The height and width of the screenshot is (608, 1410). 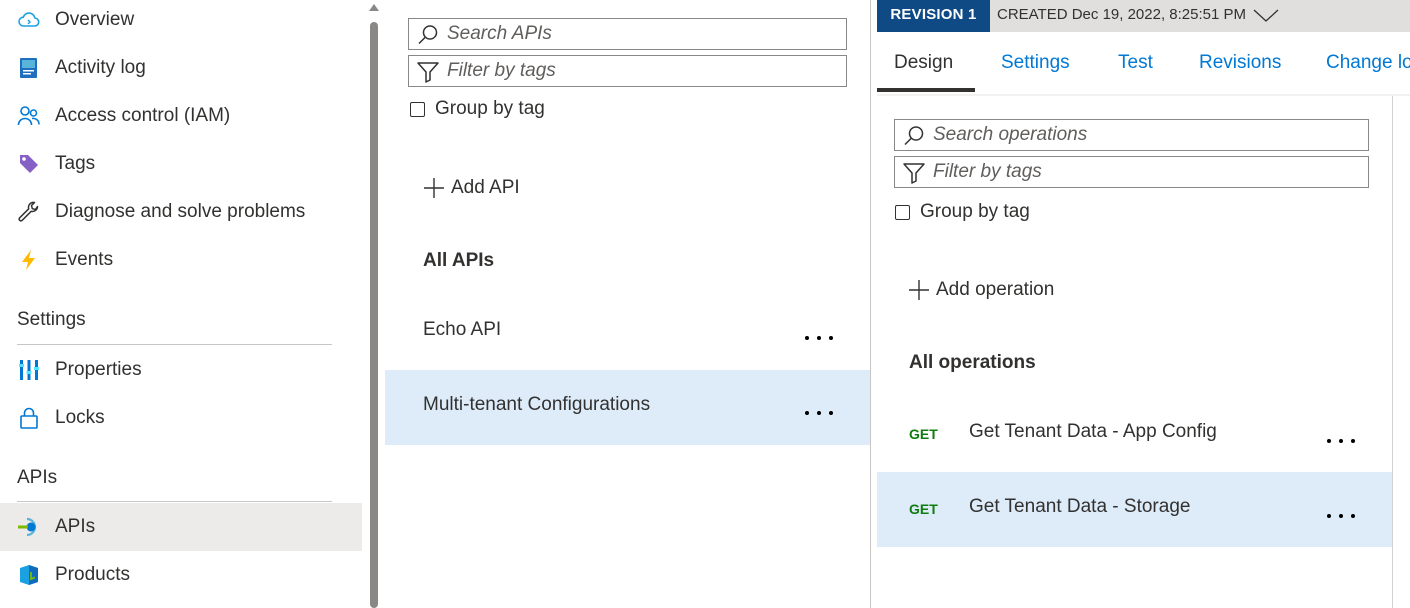 I want to click on api-search-input, so click(x=643, y=34).